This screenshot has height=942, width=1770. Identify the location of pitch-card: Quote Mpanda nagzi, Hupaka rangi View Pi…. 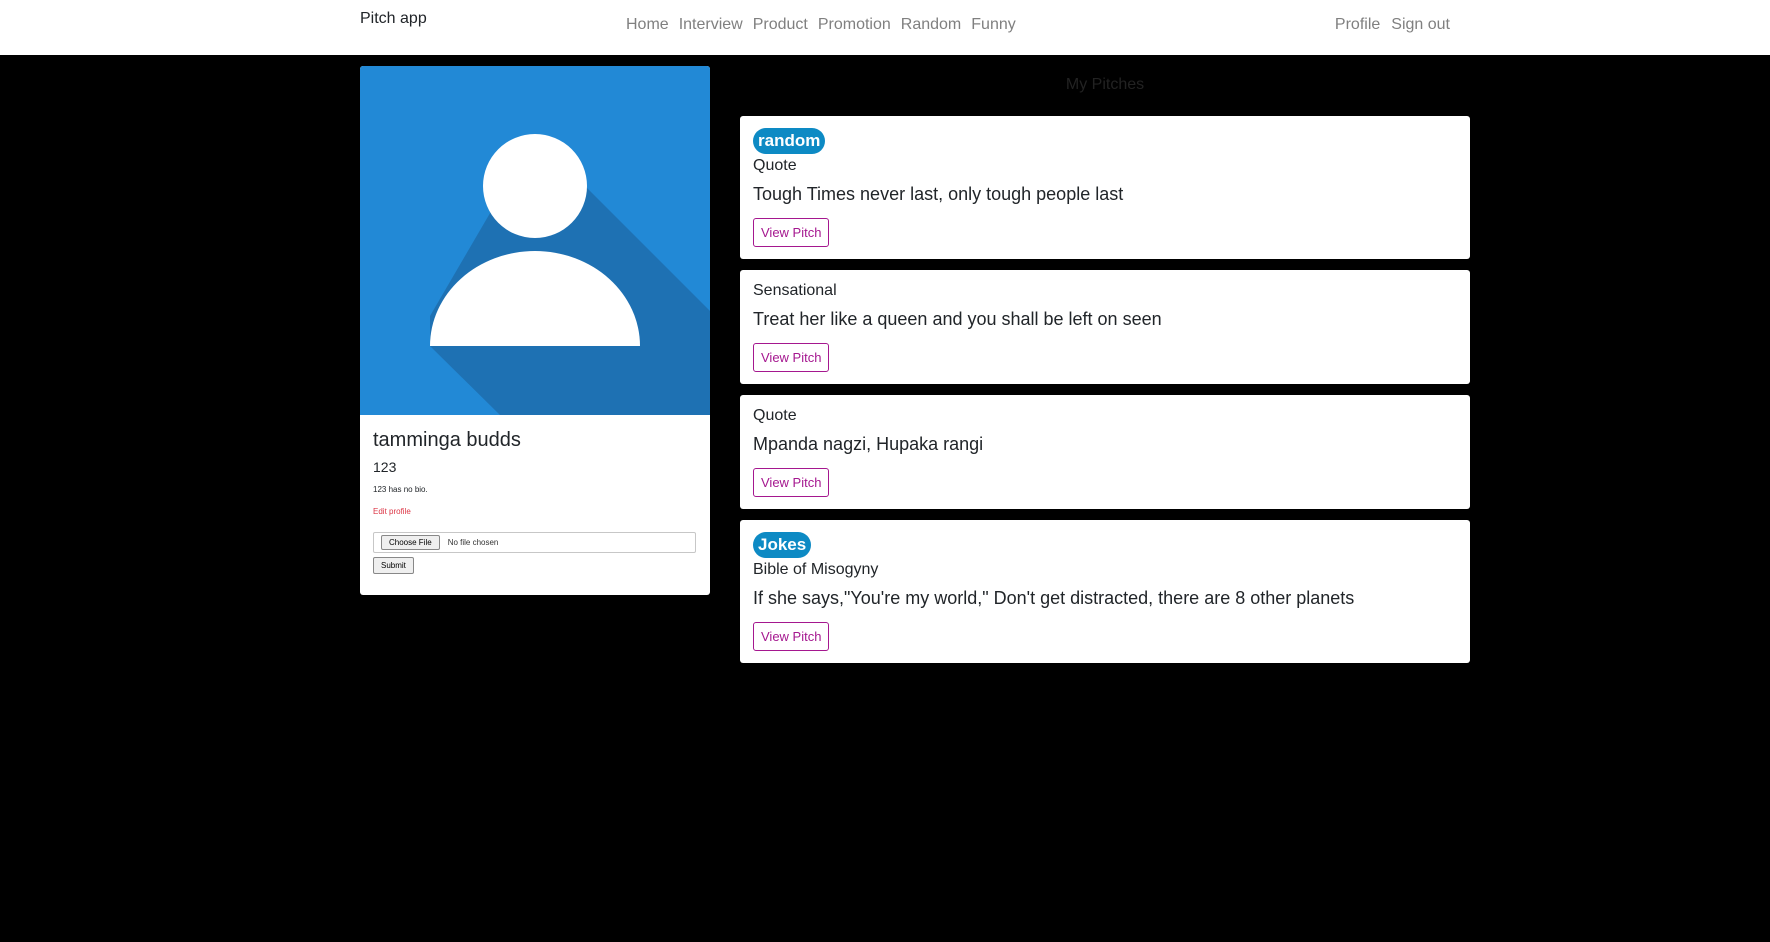
(1105, 452).